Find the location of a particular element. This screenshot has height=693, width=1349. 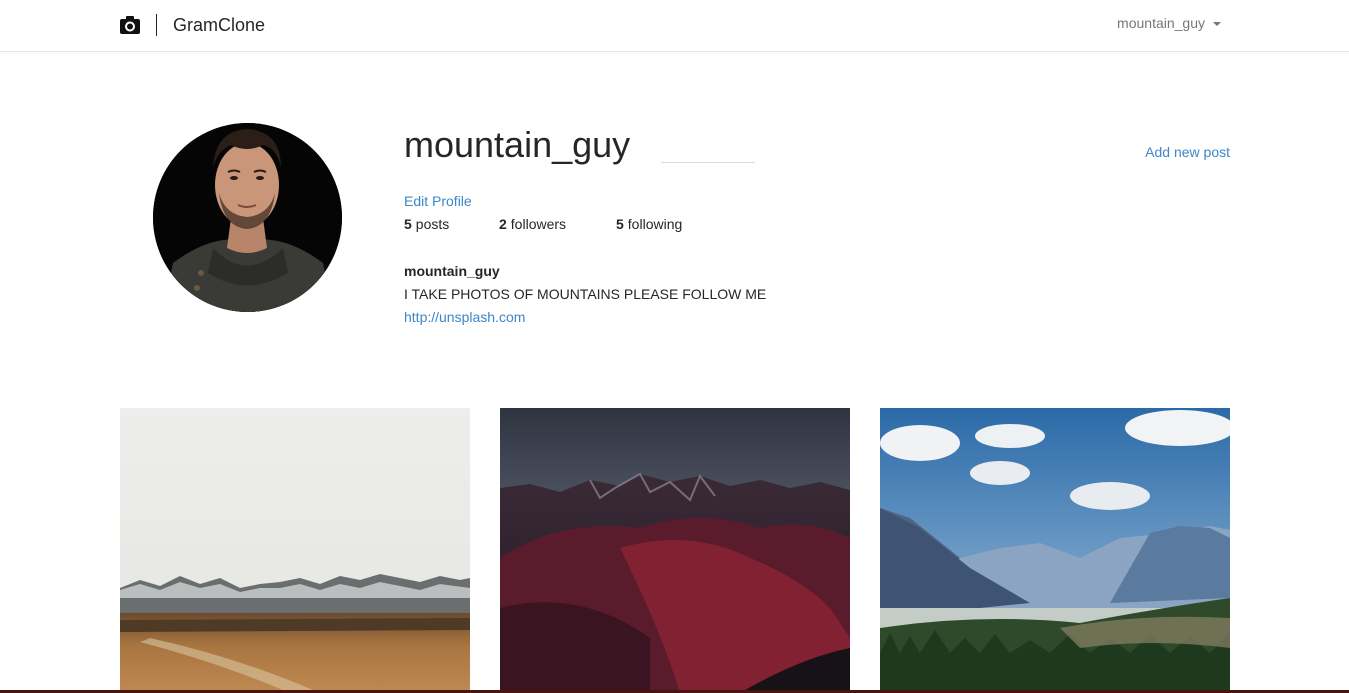

user-dropdown: mountain_guy is located at coordinates (1169, 23).